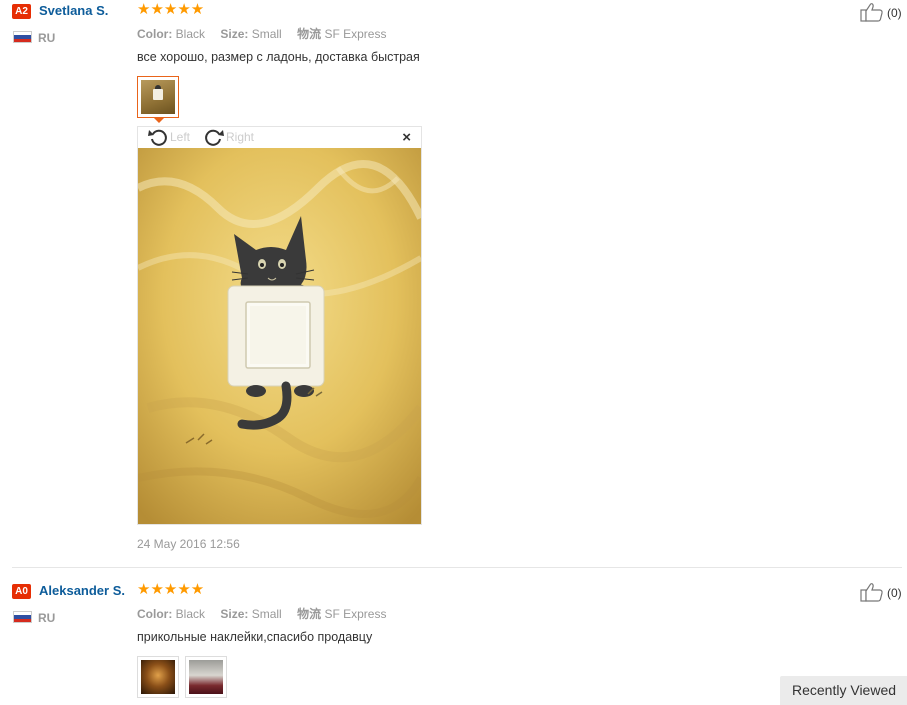 This screenshot has height=705, width=907. What do you see at coordinates (180, 137) in the screenshot?
I see `rotate-left-label: Left` at bounding box center [180, 137].